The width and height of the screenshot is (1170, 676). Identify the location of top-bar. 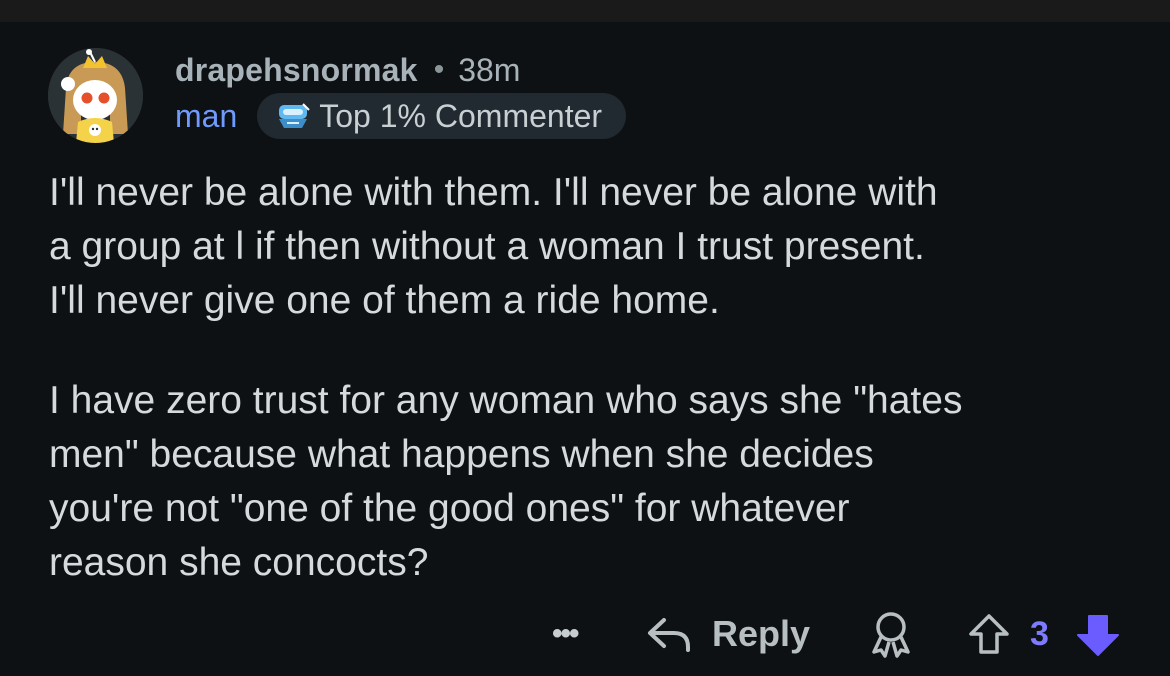
(585, 11).